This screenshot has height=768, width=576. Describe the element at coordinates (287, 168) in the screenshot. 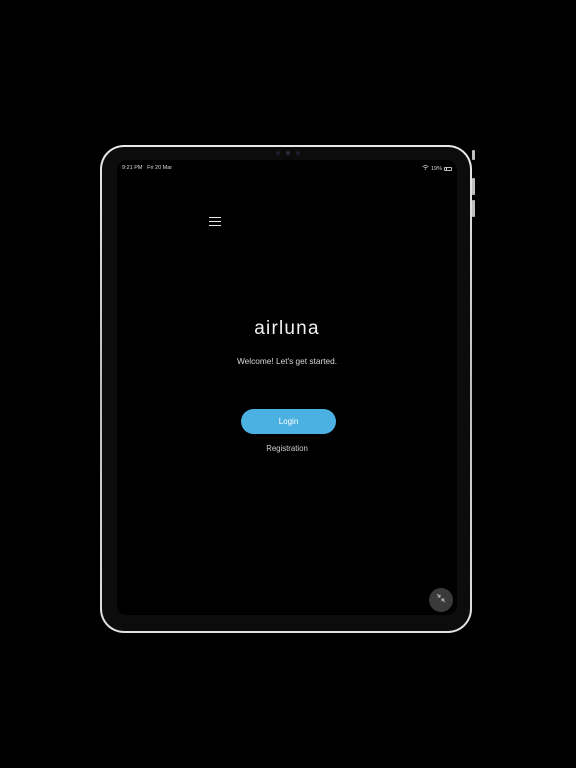

I see `status-bar: 9:21 PM Fri 20 Mar 19%` at that location.